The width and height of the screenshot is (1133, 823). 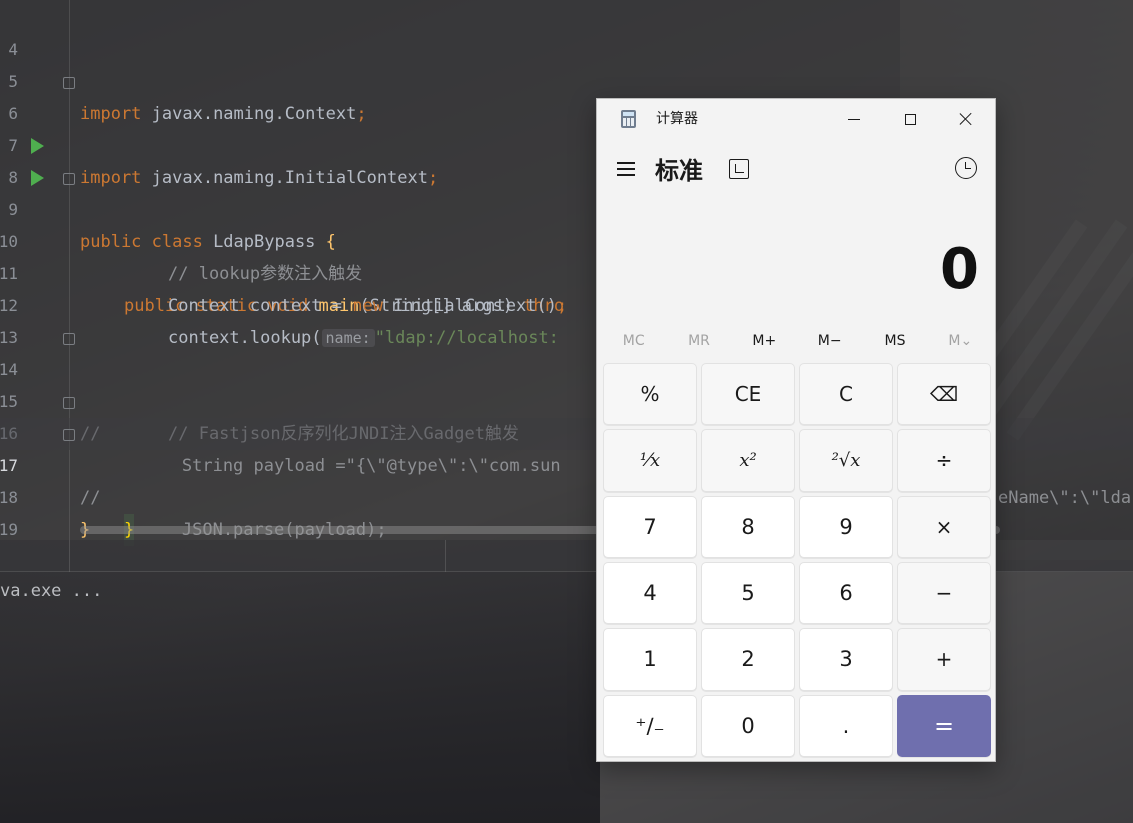 What do you see at coordinates (846, 725) in the screenshot?
I see `decimal-button: .` at bounding box center [846, 725].